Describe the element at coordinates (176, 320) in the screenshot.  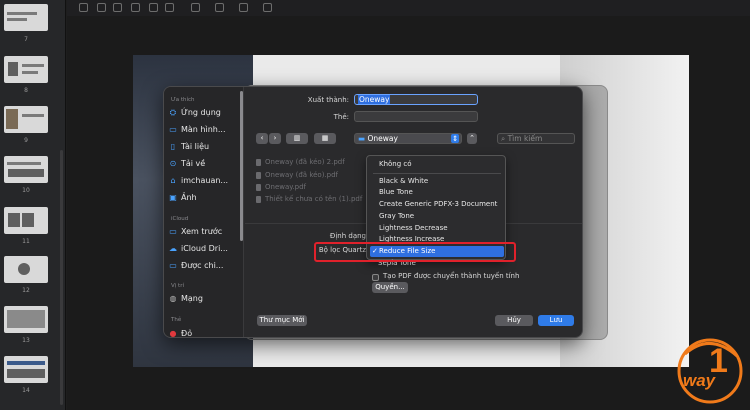
I see `sidebar-heading-tags: Thẻ` at that location.